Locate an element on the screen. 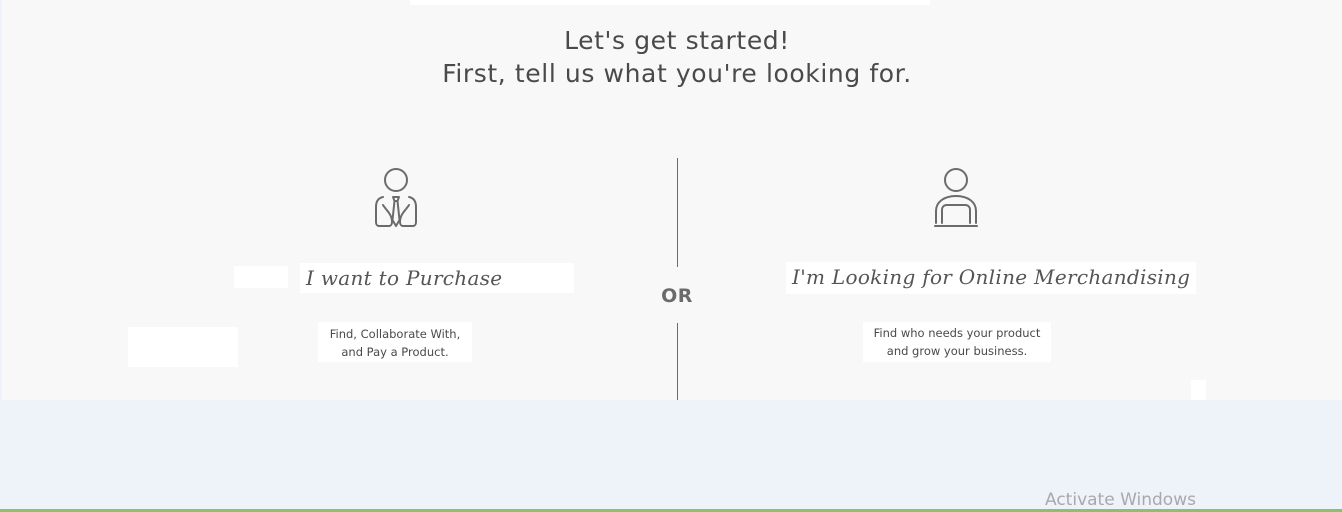 The height and width of the screenshot is (512, 1342). activate-windows-watermark: Activate Windows is located at coordinates (1120, 500).